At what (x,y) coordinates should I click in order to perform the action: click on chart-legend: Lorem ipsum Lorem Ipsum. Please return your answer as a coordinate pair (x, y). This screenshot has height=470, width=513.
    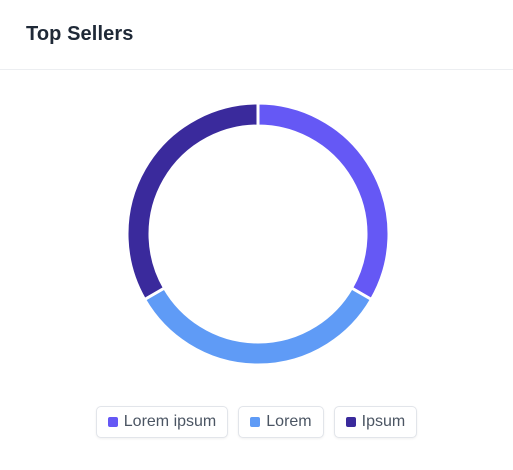
    Looking at the image, I should click on (256, 422).